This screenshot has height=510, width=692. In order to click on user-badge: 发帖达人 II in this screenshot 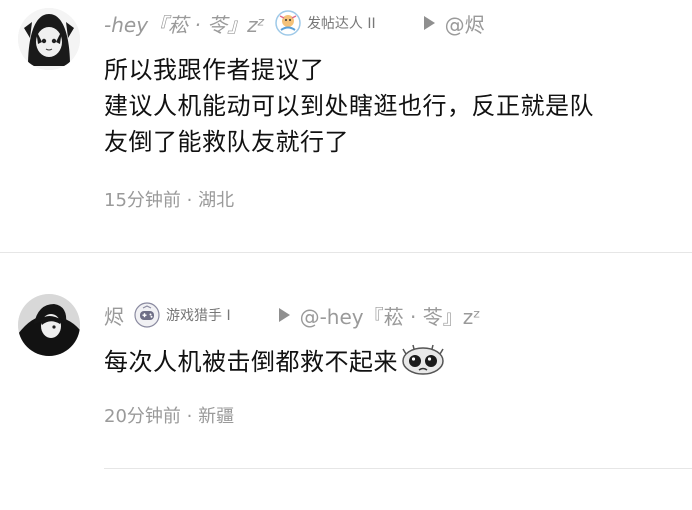, I will do `click(325, 23)`.